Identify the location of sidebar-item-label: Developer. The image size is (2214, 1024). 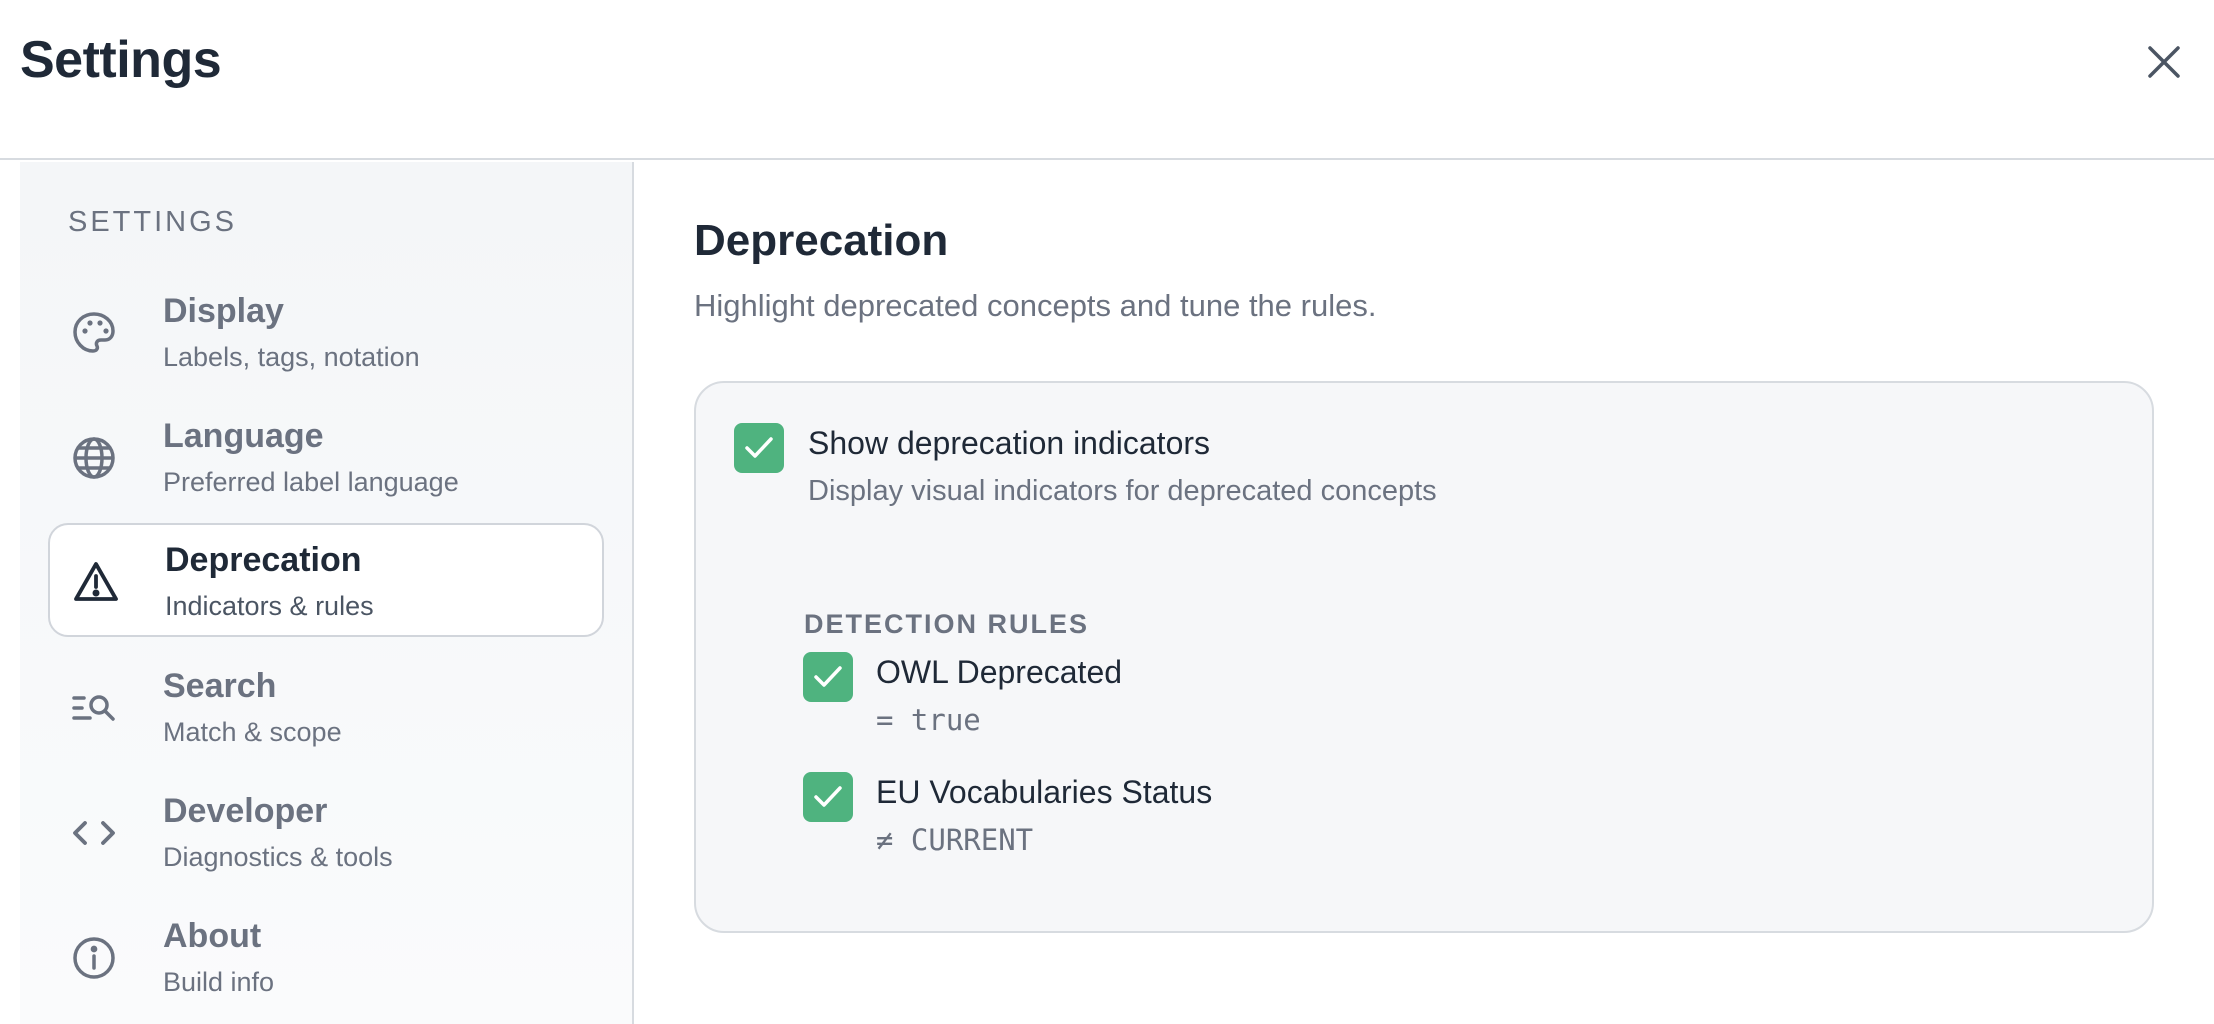
(245, 811).